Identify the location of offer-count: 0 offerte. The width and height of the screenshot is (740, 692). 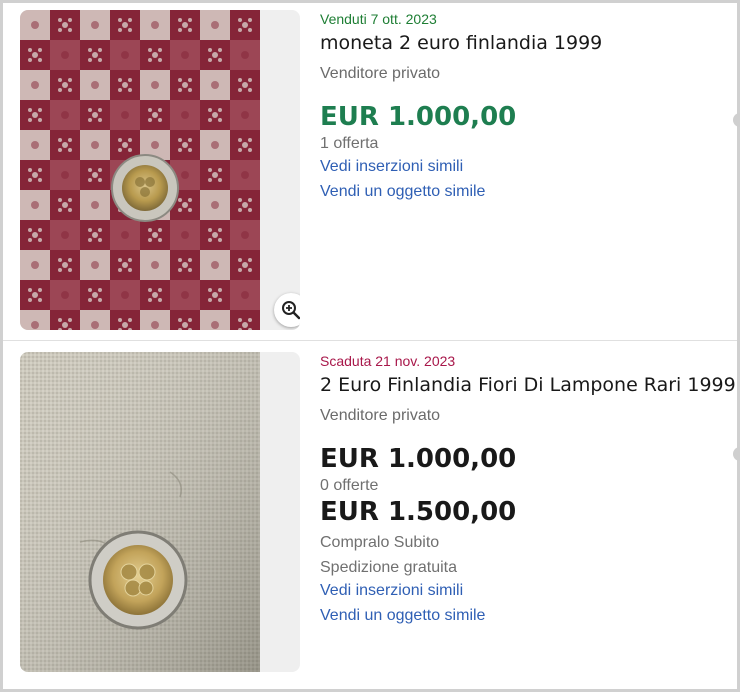
(349, 485).